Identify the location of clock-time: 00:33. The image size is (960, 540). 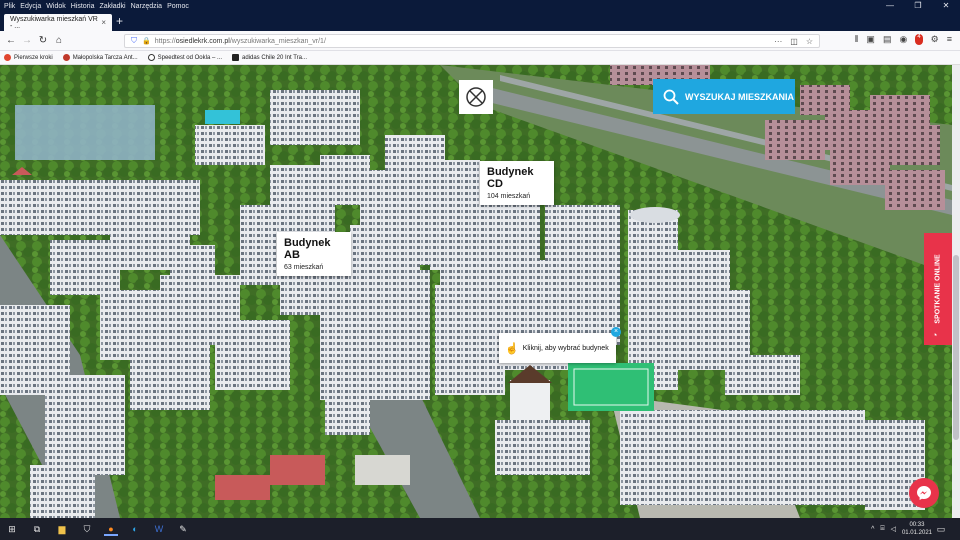
(917, 525).